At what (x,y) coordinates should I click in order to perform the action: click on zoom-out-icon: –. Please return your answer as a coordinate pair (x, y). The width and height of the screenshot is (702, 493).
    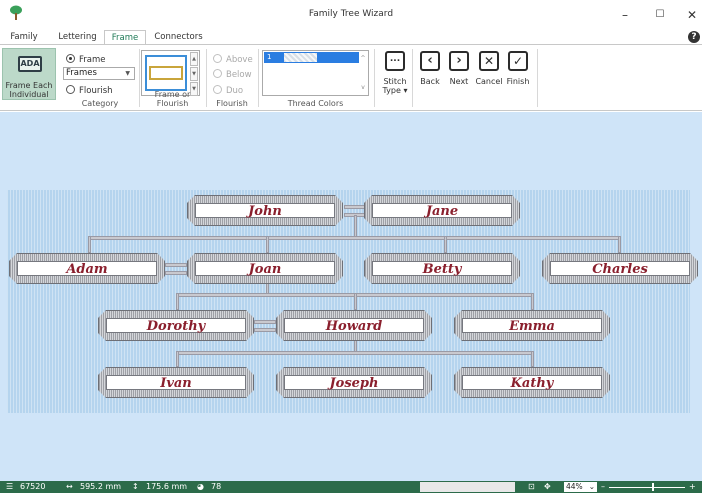
    Looking at the image, I should click on (603, 487).